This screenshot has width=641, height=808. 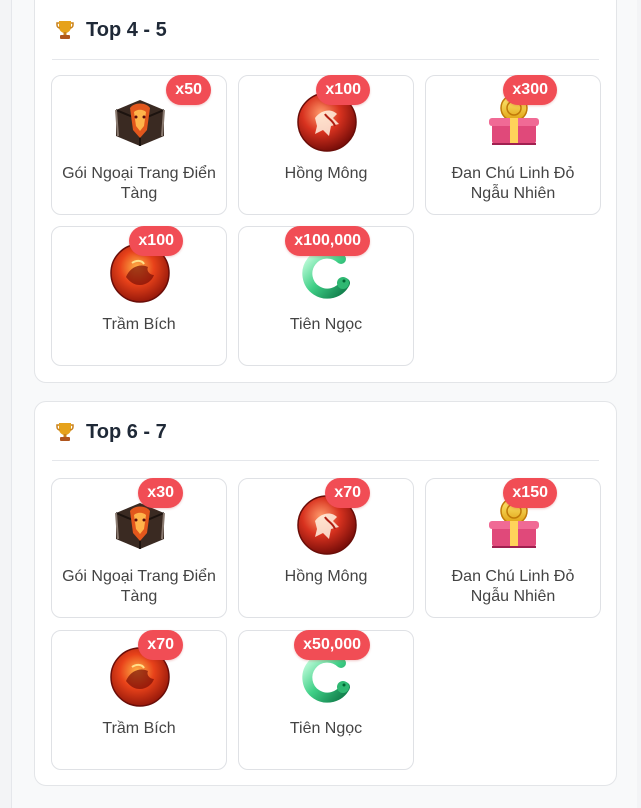 I want to click on quantity-badge: x50, so click(x=188, y=90).